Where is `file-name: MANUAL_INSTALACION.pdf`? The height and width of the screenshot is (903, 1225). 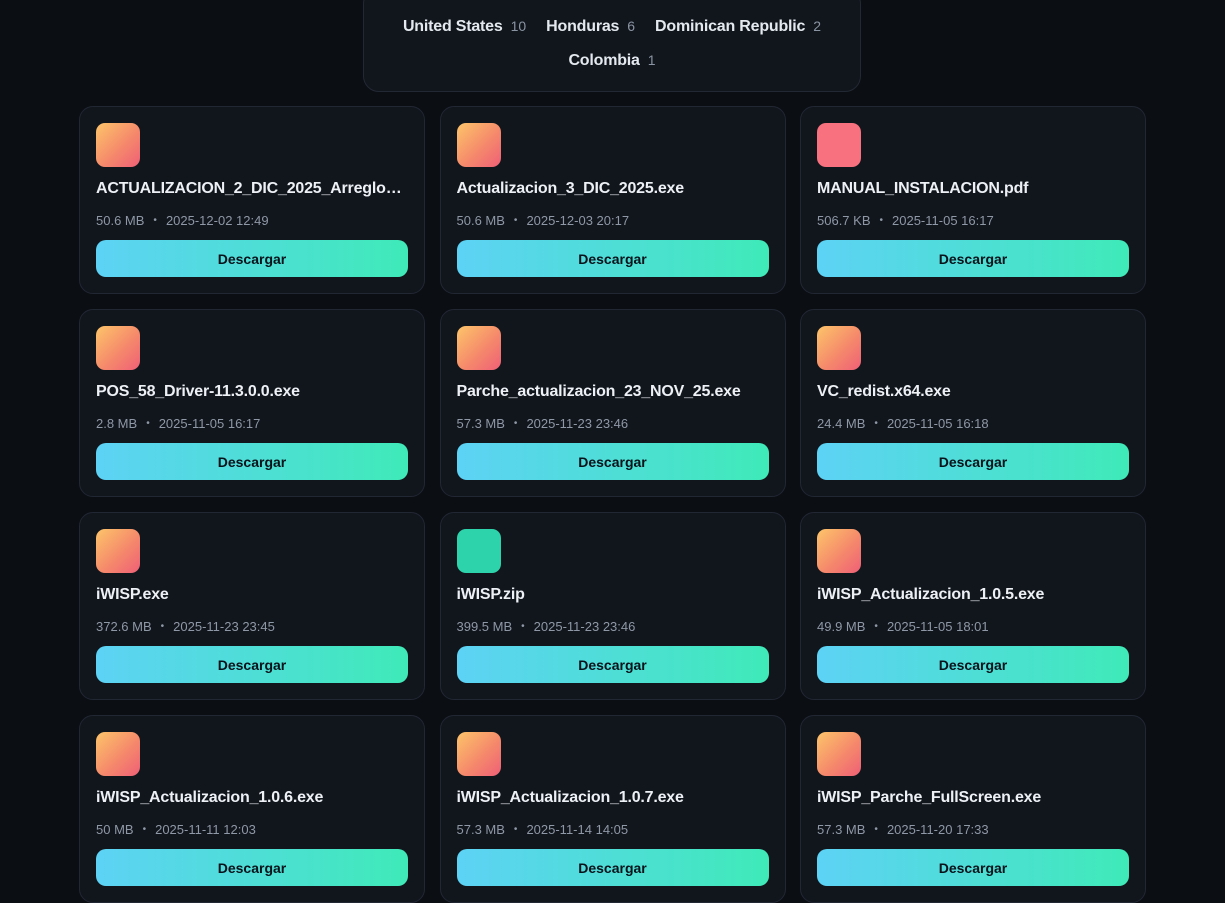 file-name: MANUAL_INSTALACION.pdf is located at coordinates (923, 188).